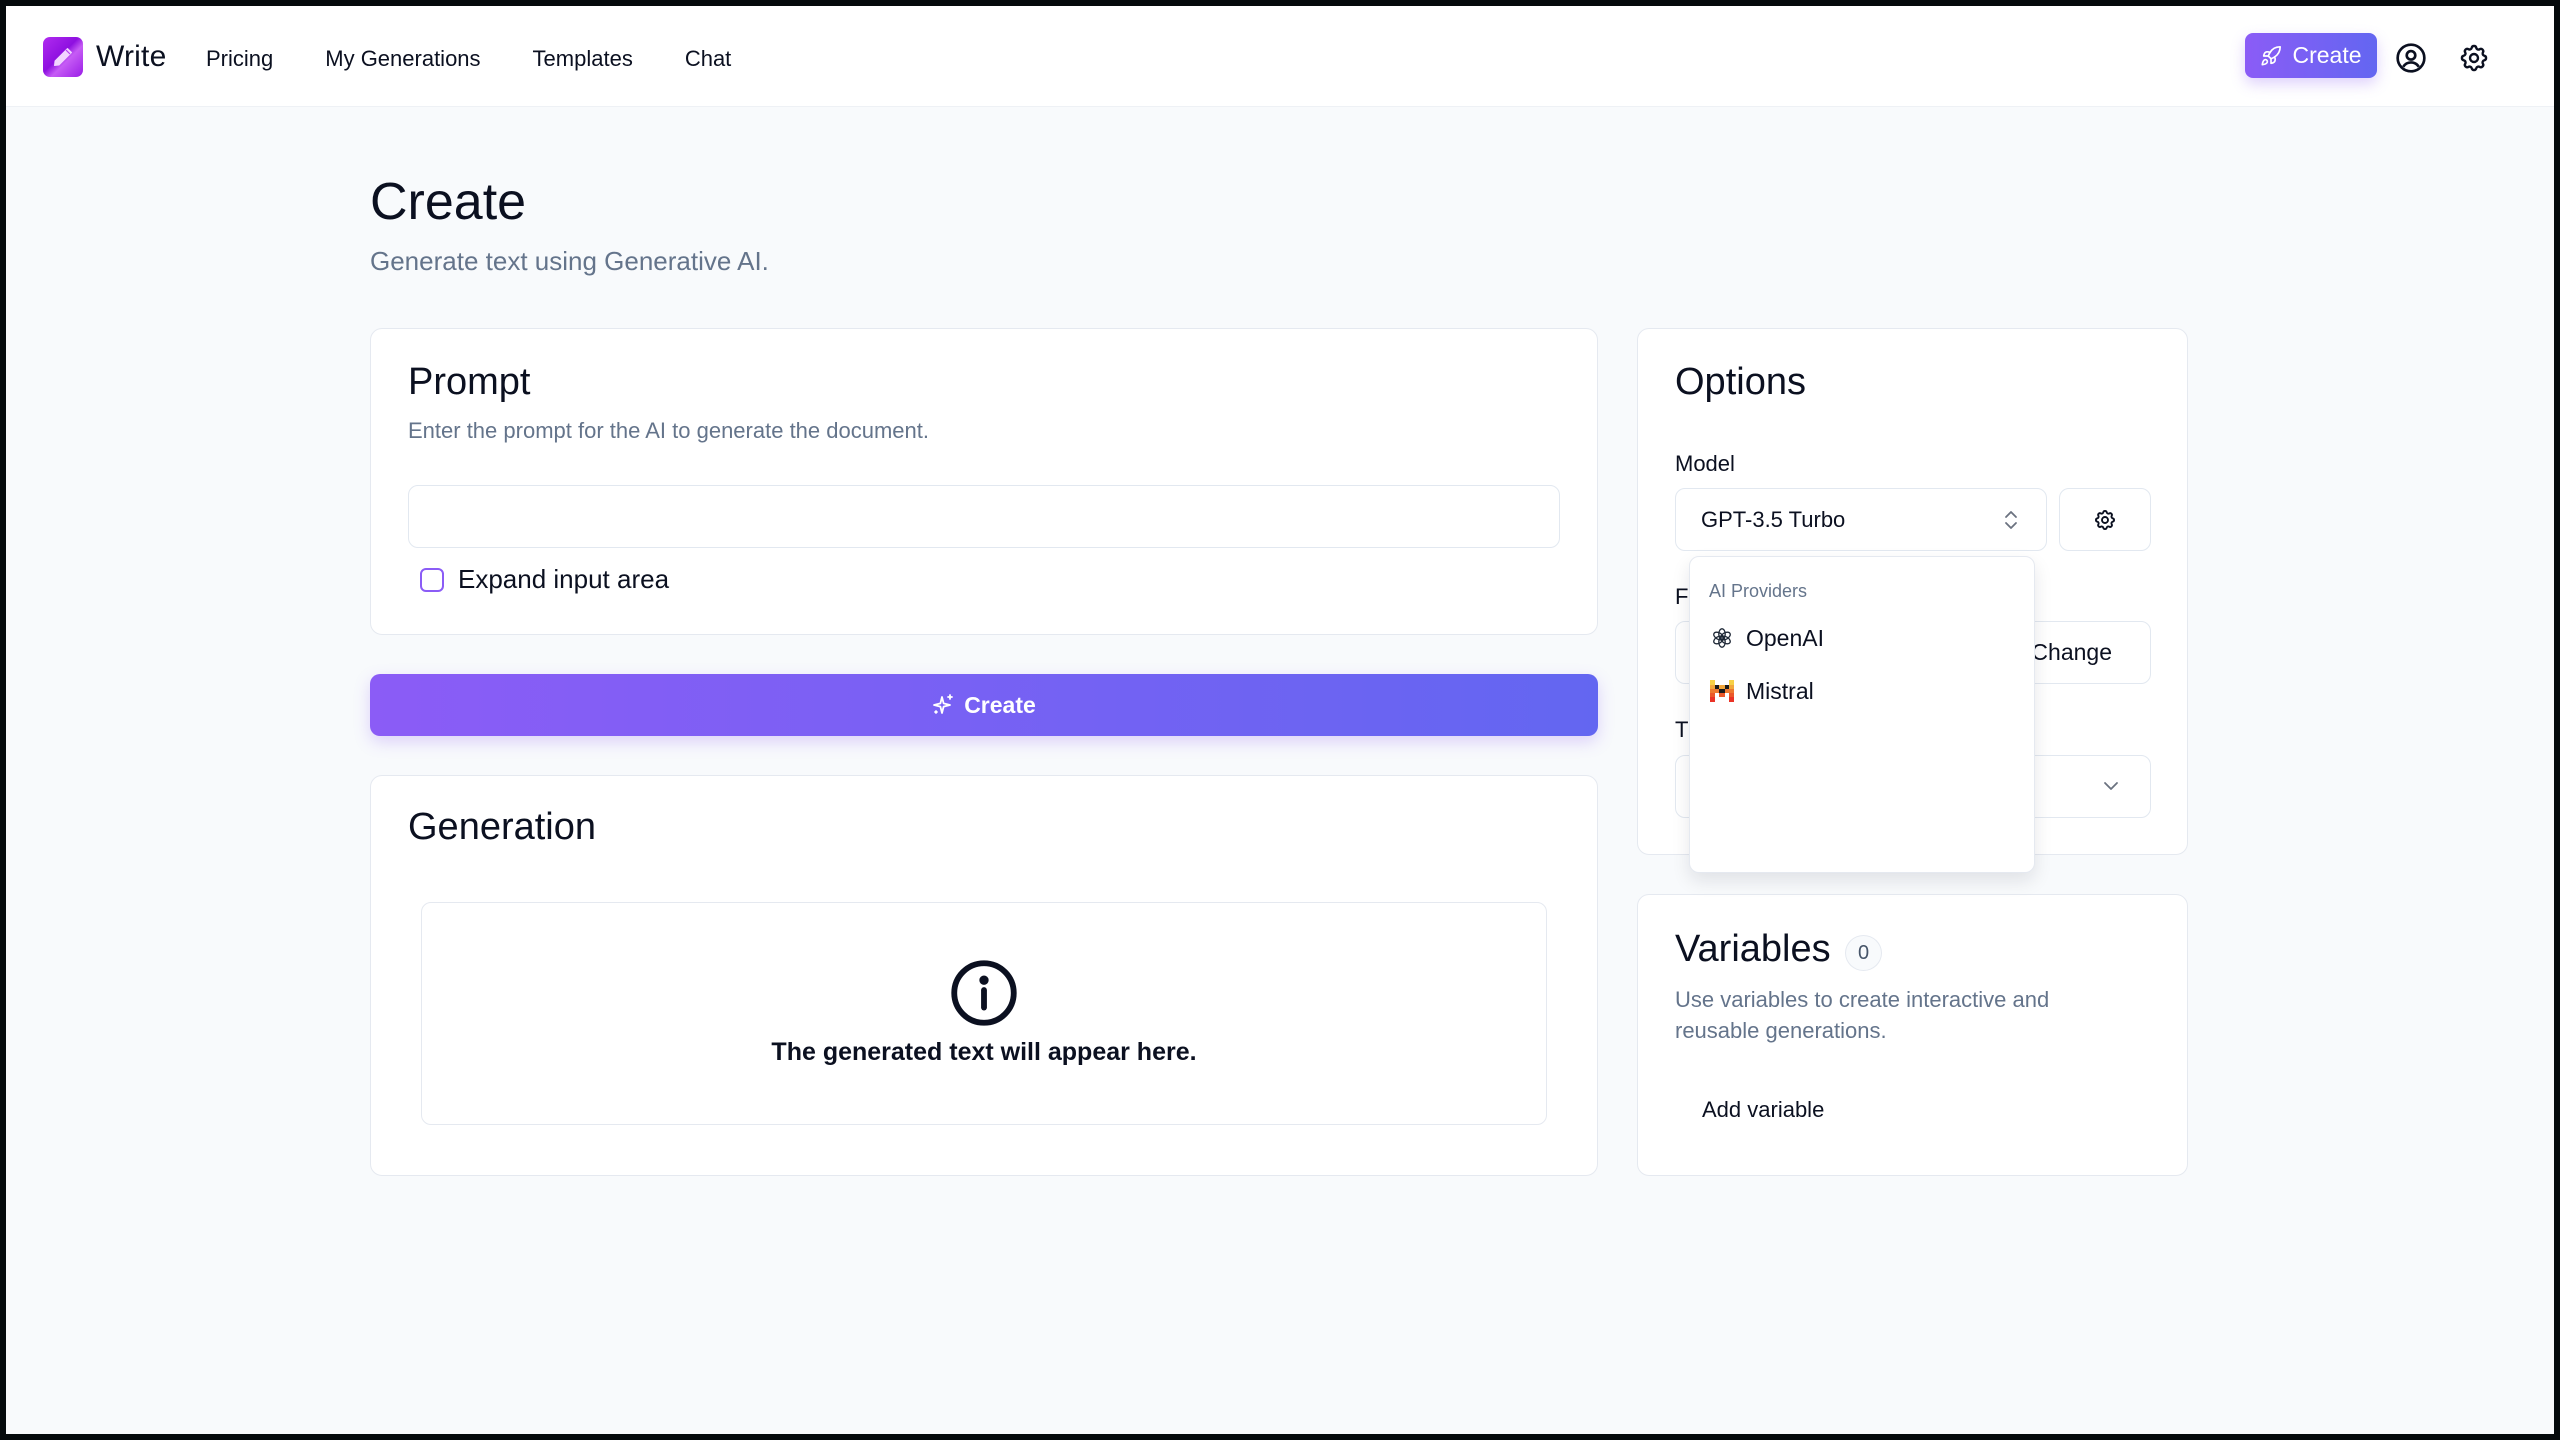 The image size is (2560, 1440). I want to click on sparkles-icon, so click(943, 704).